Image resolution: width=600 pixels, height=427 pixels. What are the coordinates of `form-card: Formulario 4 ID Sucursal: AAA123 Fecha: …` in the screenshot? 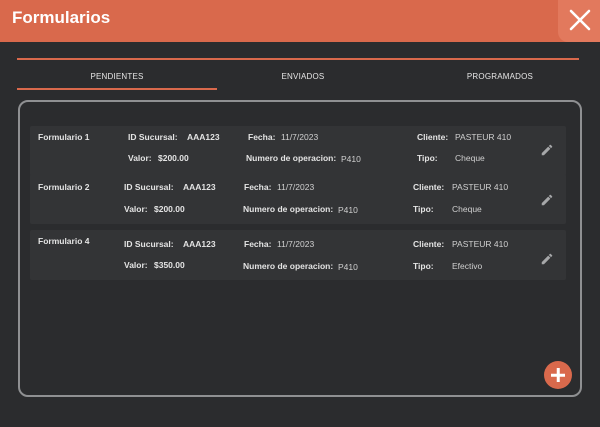 It's located at (298, 255).